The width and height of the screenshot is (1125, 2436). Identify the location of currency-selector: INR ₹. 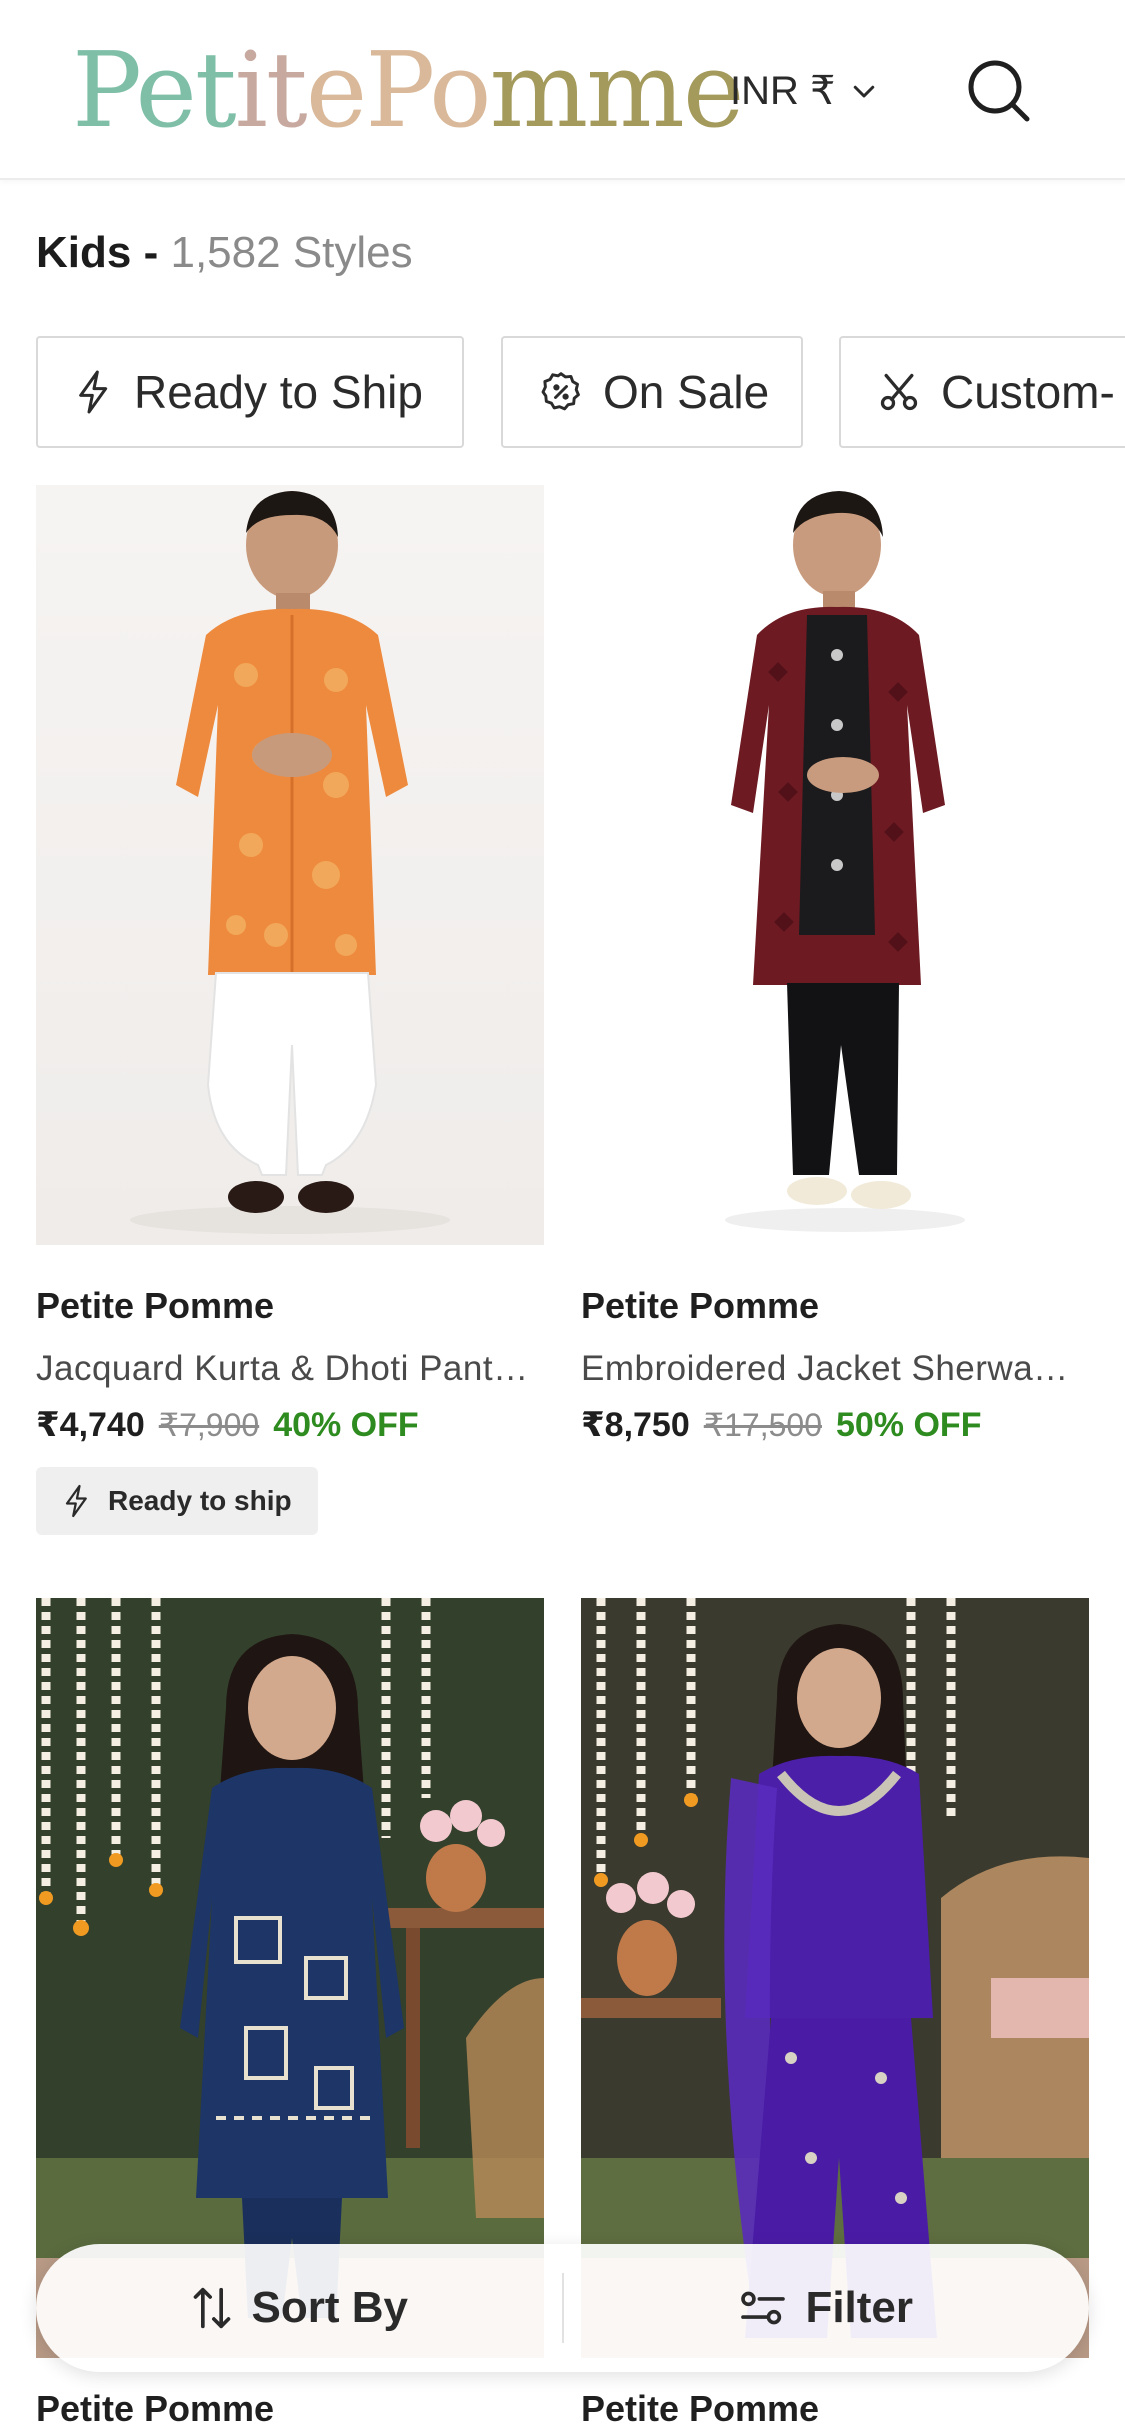
(804, 91).